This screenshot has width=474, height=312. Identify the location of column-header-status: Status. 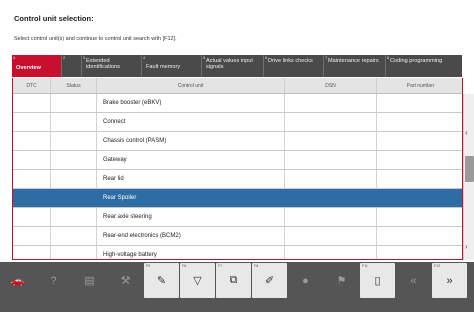
(74, 85).